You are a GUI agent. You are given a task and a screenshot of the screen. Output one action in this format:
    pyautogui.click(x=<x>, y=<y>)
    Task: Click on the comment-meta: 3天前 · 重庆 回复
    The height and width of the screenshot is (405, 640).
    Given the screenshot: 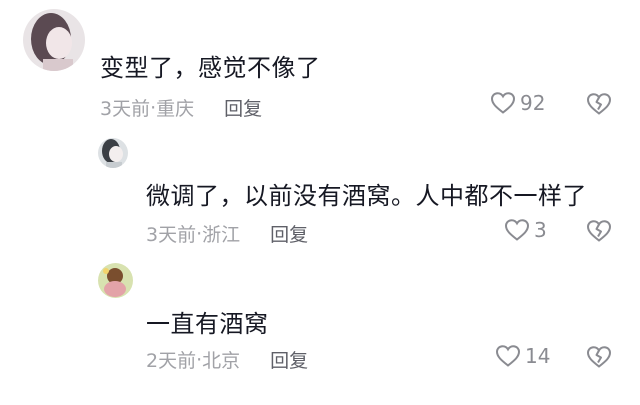 What is the action you would take?
    pyautogui.click(x=181, y=107)
    